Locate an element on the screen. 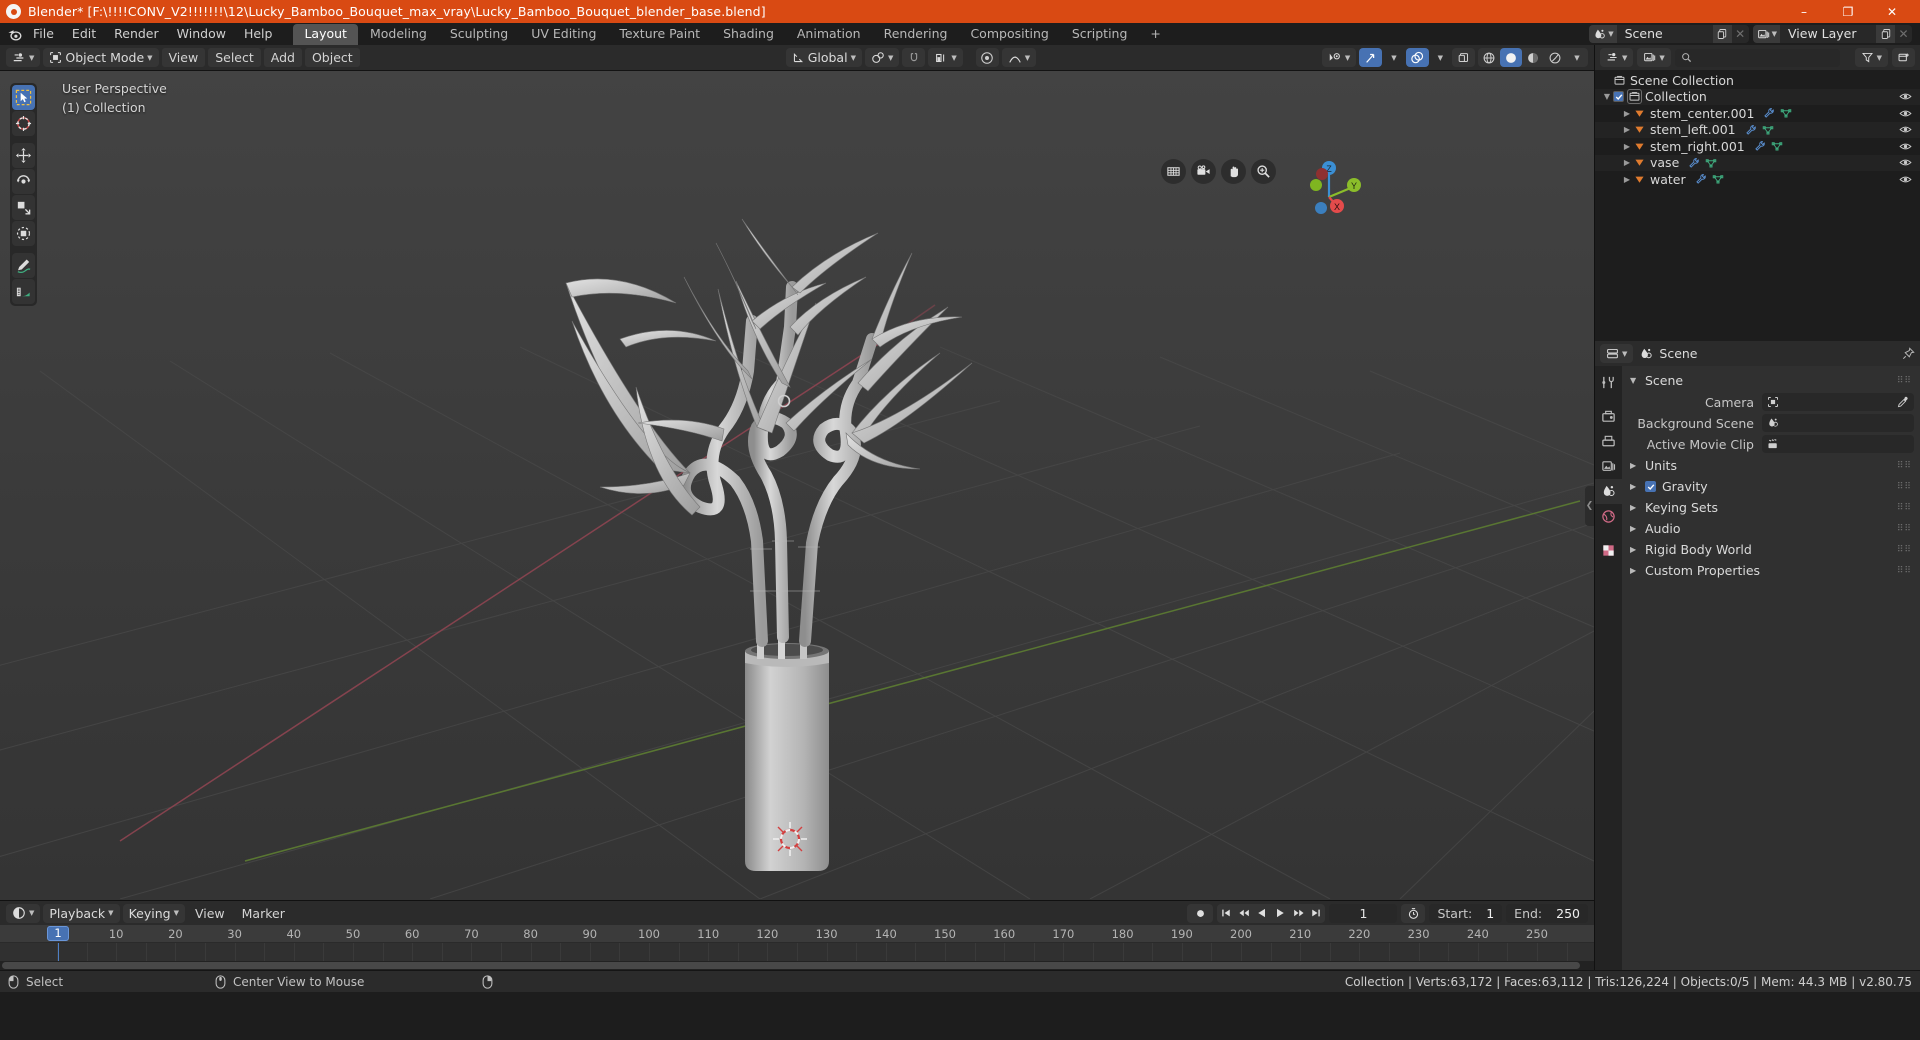  pin-icon is located at coordinates (1908, 353).